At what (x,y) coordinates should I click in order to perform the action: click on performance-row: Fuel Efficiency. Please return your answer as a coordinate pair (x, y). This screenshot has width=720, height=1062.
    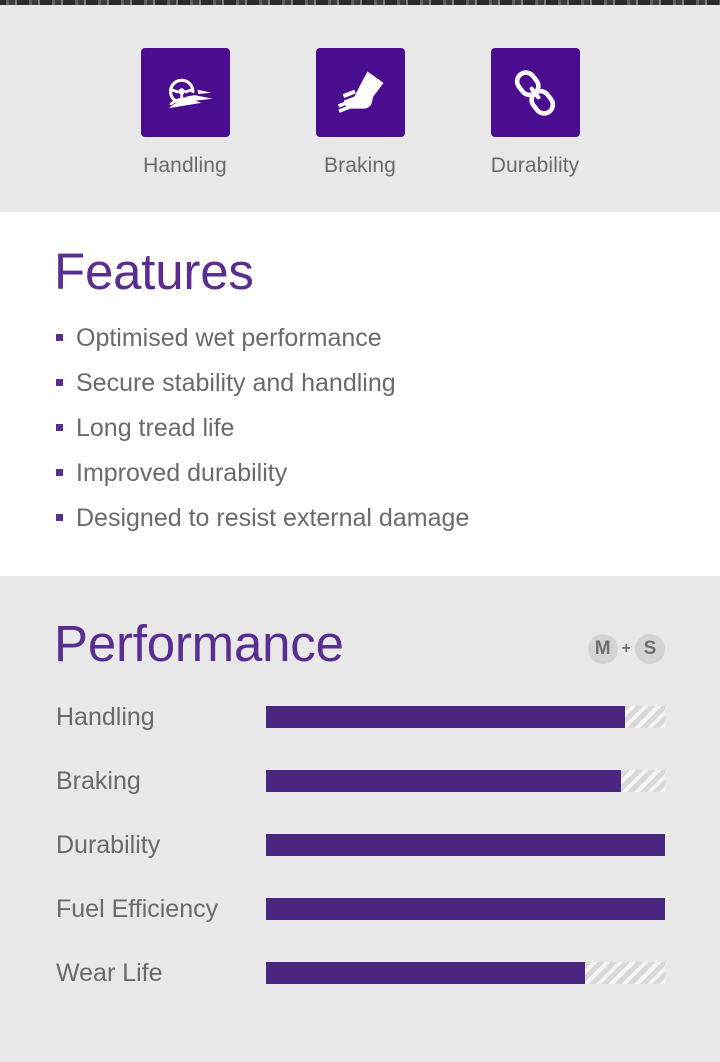
    Looking at the image, I should click on (360, 926).